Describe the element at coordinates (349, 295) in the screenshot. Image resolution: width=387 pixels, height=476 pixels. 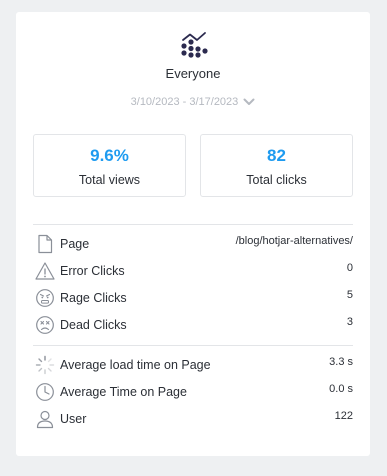
I see `rage-clicks-value: 5` at that location.